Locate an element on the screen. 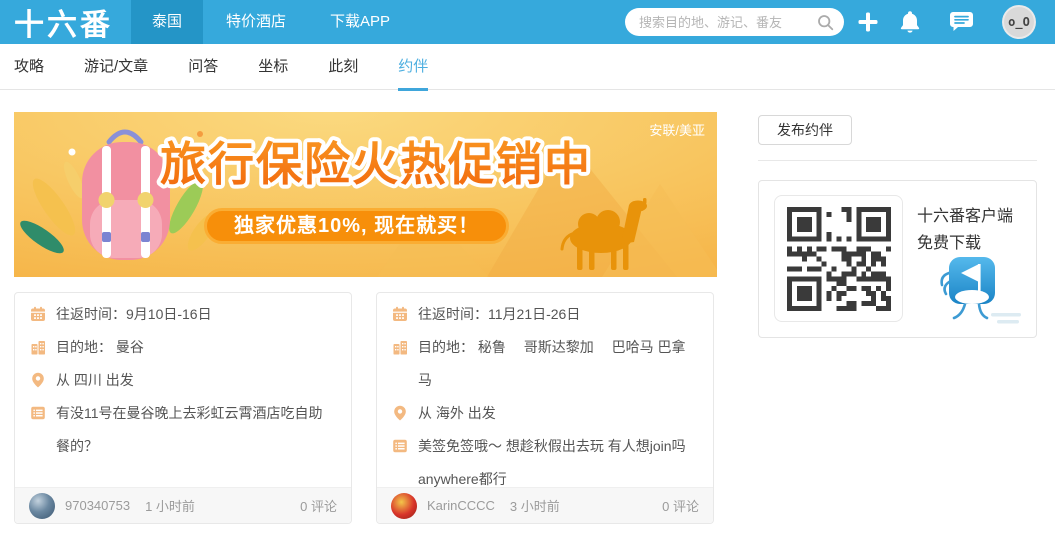  tab-guides: 攻略 is located at coordinates (29, 67).